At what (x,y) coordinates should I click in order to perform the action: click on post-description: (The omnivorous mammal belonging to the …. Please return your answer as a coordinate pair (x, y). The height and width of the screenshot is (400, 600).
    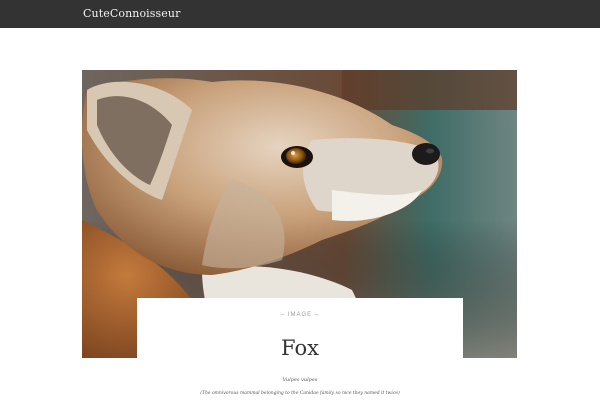
    Looking at the image, I should click on (300, 393).